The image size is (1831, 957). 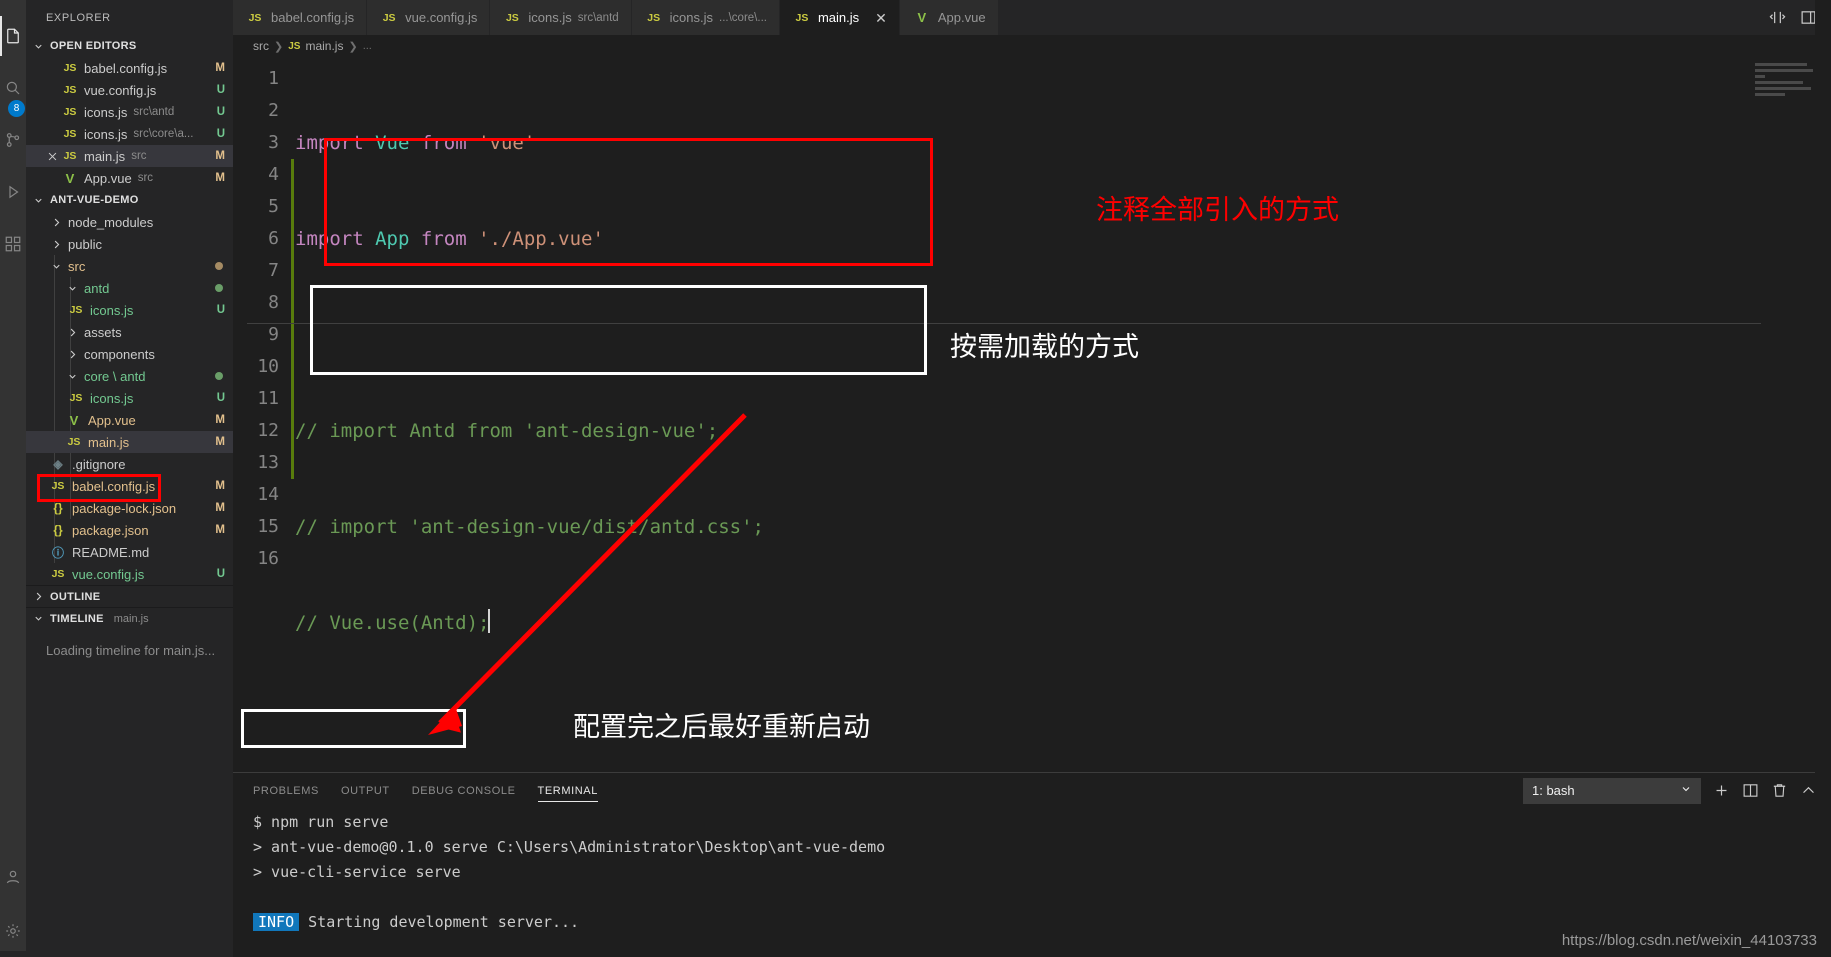 What do you see at coordinates (324, 46) in the screenshot?
I see `breadcrumb-part-file: main.js` at bounding box center [324, 46].